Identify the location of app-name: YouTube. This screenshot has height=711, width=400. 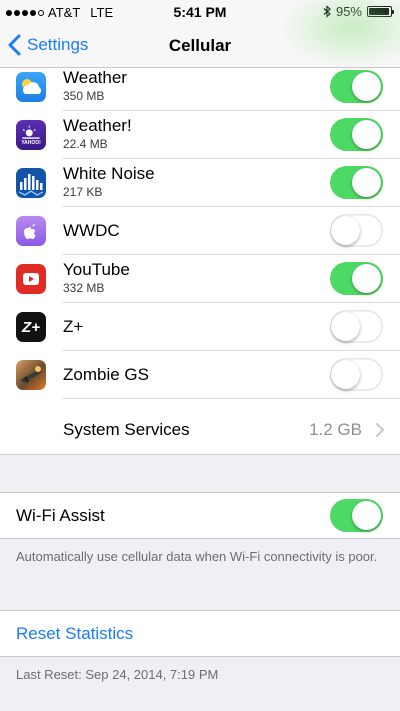
(96, 269).